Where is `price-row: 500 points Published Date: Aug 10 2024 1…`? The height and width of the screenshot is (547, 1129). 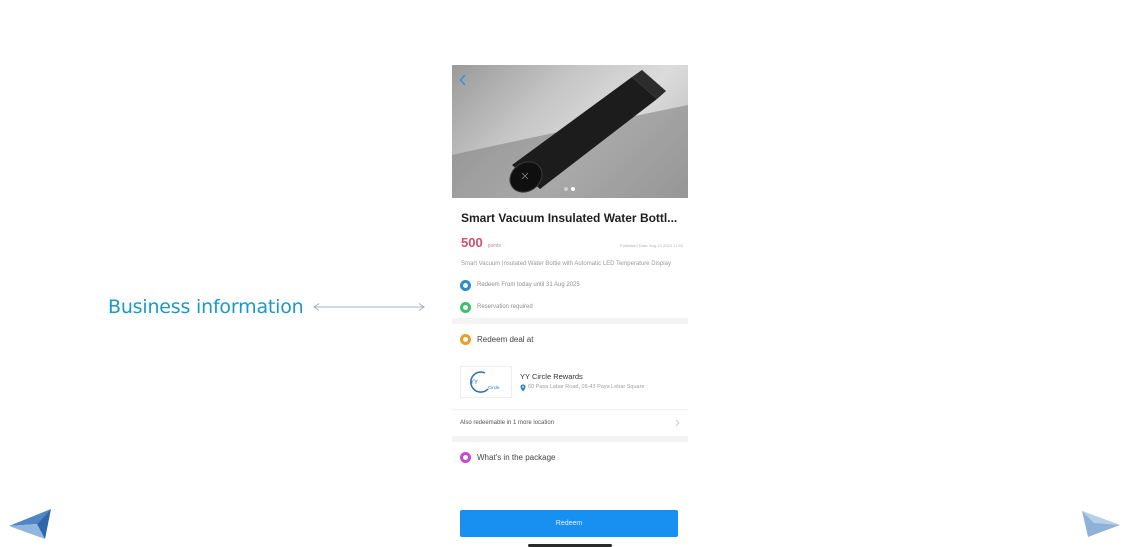
price-row: 500 points Published Date: Aug 10 2024 1… is located at coordinates (572, 242).